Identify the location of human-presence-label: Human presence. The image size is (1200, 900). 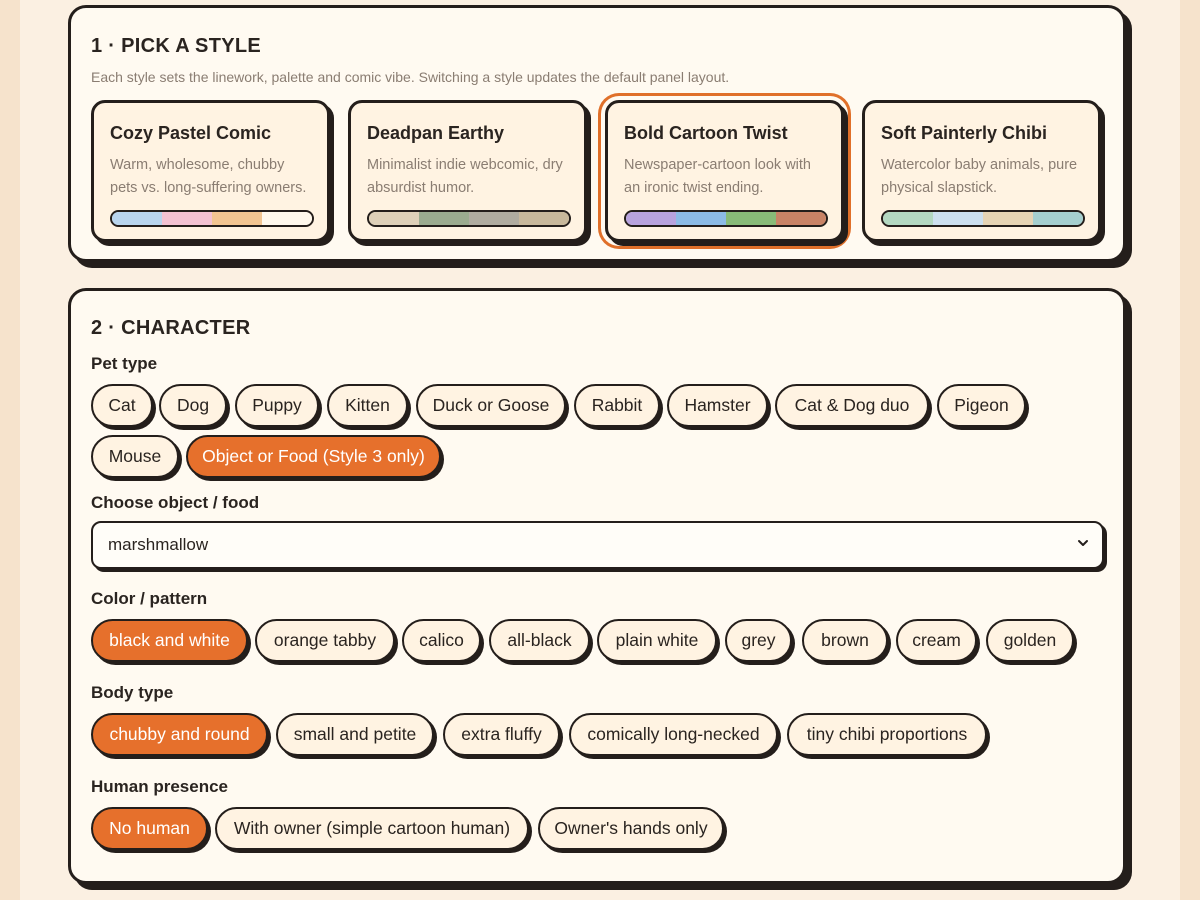
(159, 786).